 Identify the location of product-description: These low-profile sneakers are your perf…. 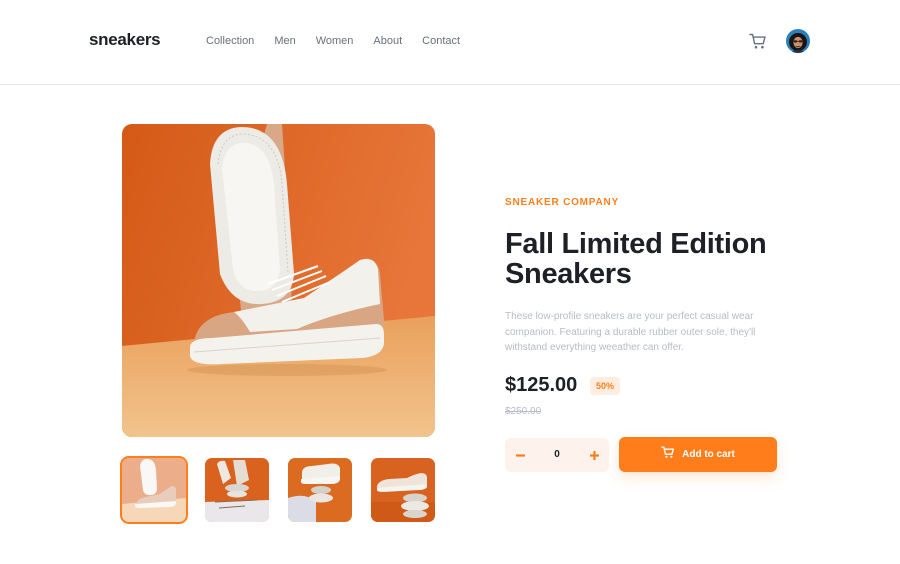
(630, 332).